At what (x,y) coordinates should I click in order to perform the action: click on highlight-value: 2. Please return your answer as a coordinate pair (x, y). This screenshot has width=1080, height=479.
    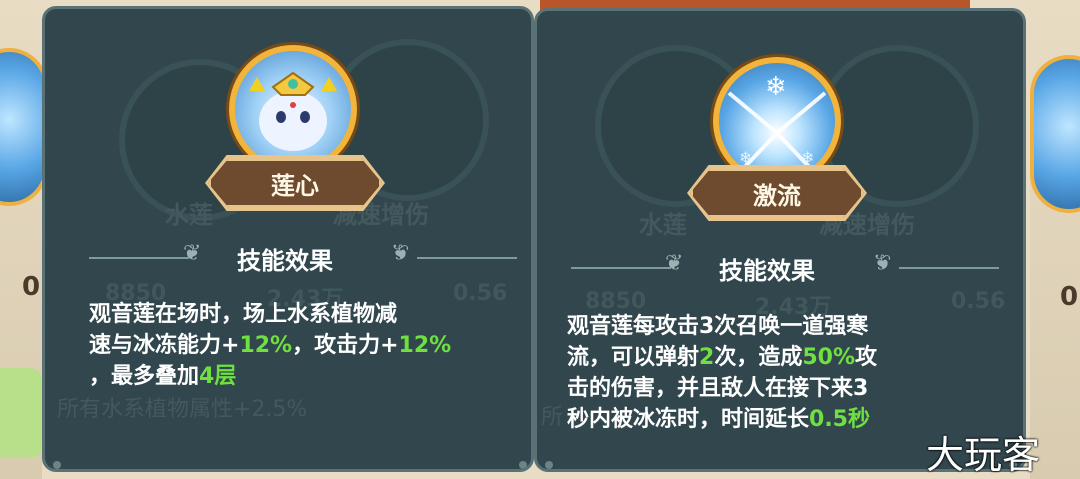
    Looking at the image, I should click on (707, 357).